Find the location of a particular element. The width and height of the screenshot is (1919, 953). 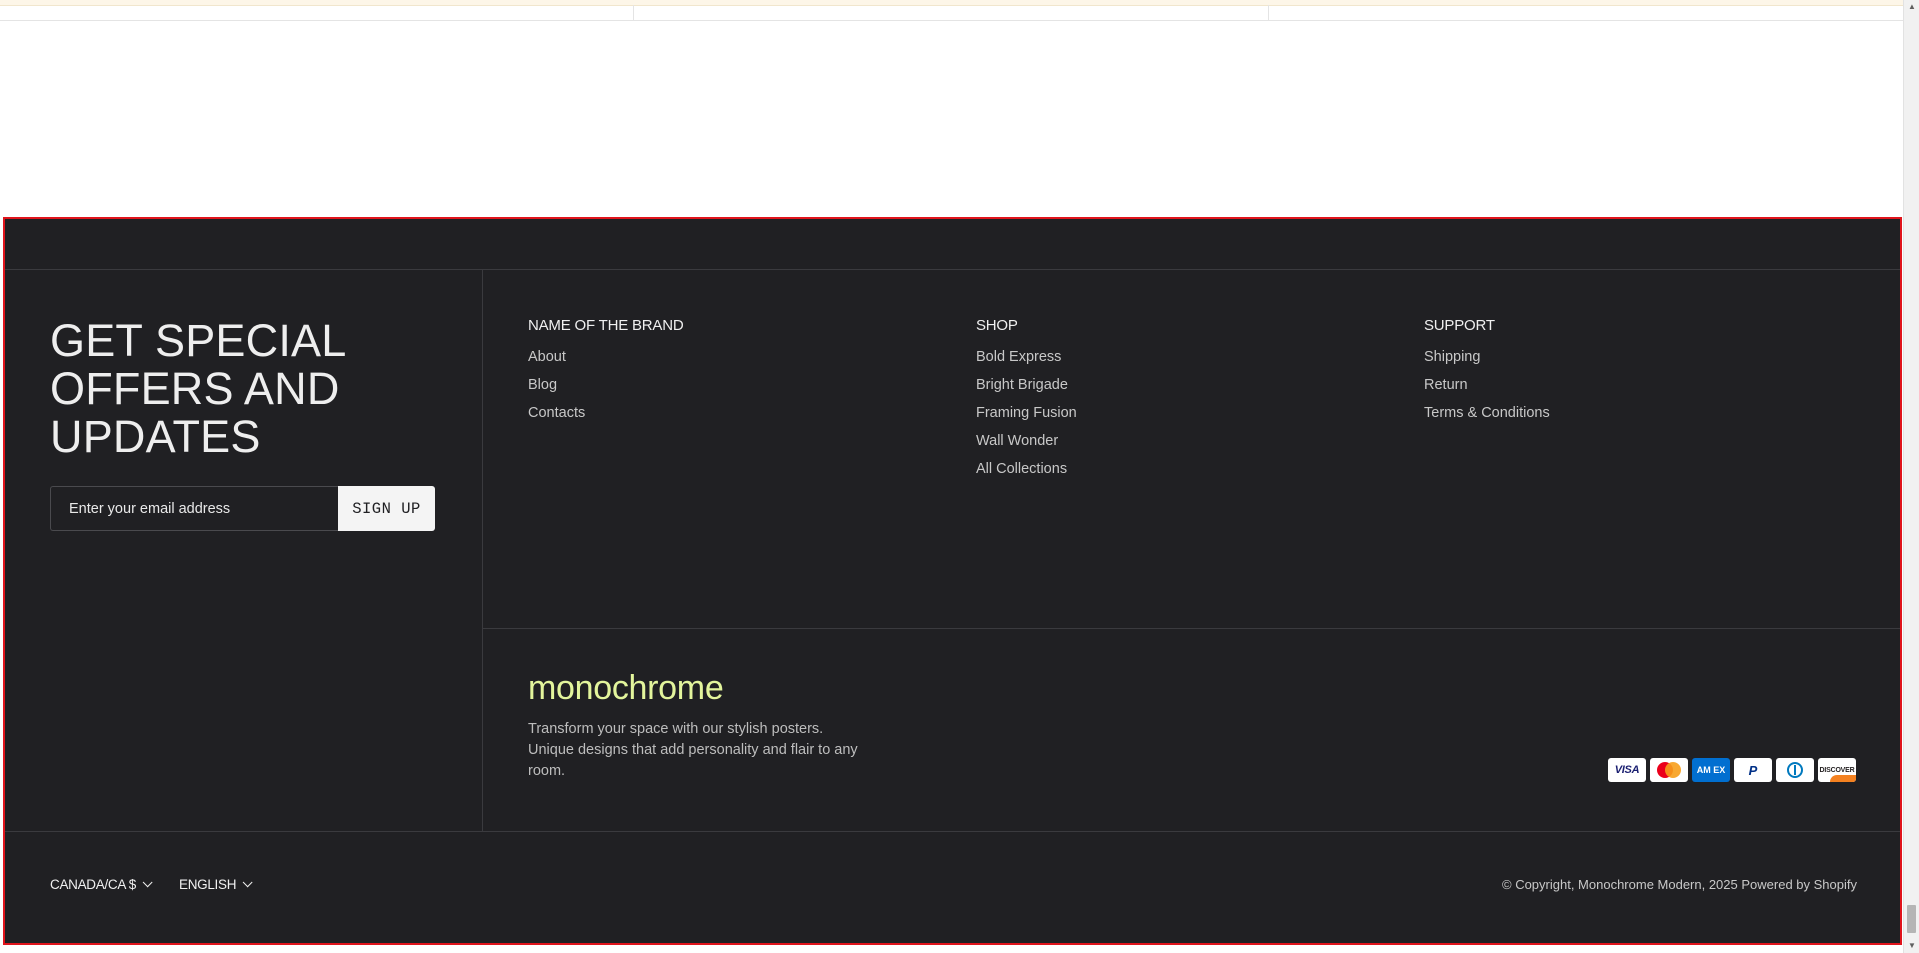

footer-link-about: About is located at coordinates (547, 357).